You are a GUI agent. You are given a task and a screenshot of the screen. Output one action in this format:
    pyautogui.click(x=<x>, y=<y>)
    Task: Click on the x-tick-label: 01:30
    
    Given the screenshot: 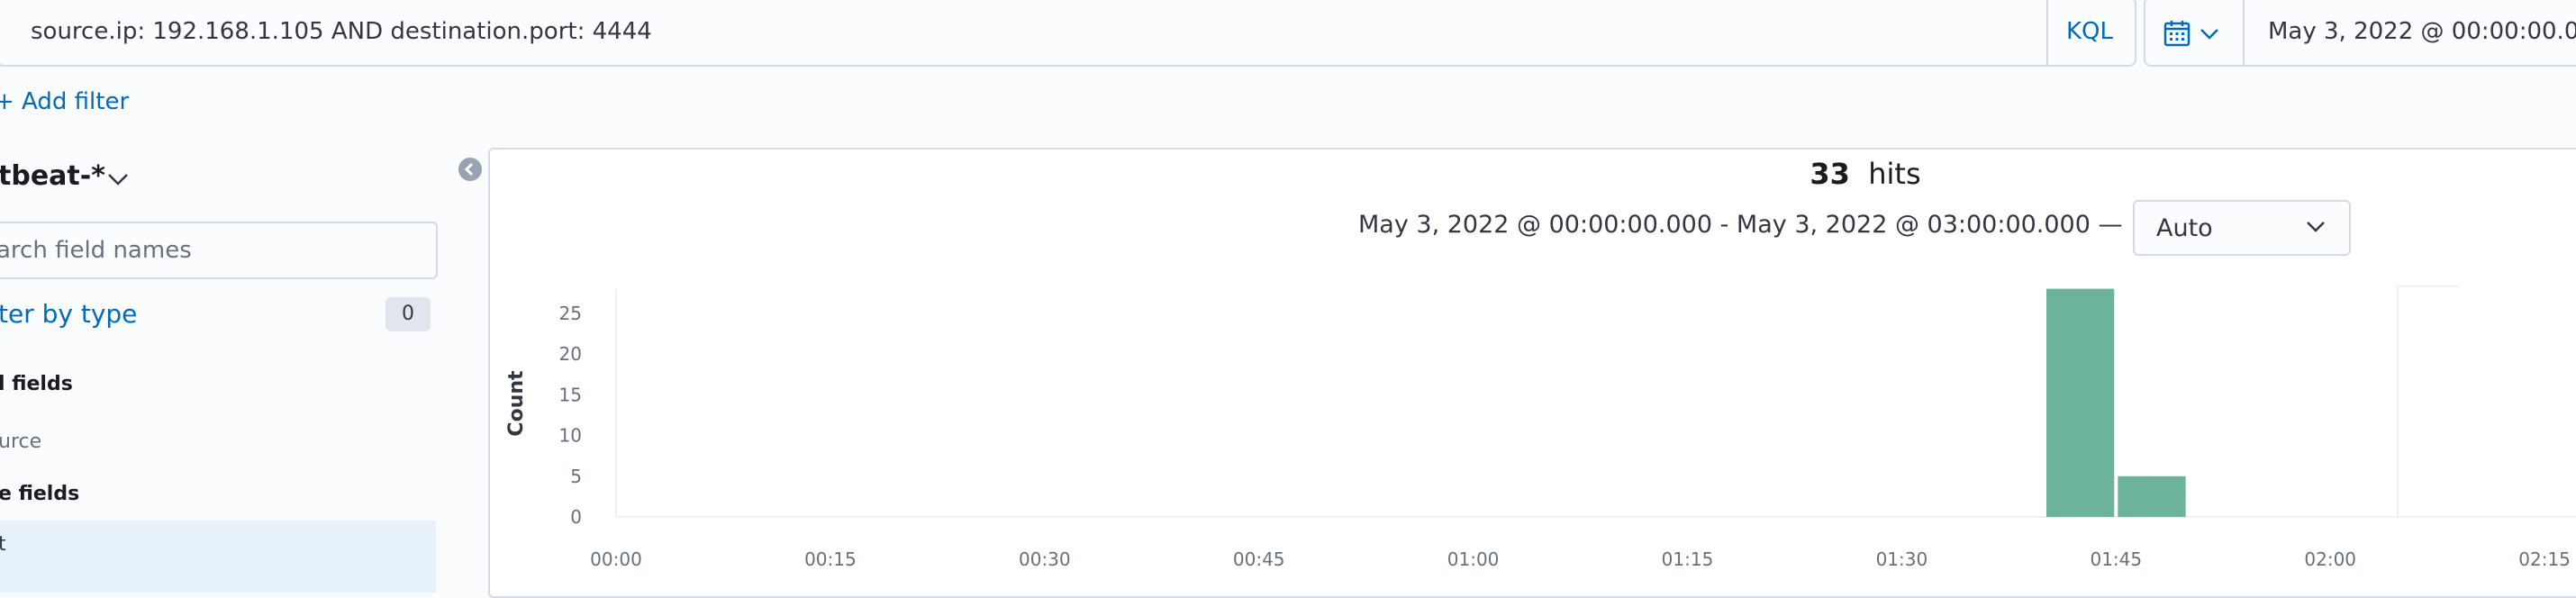 What is the action you would take?
    pyautogui.click(x=1902, y=559)
    